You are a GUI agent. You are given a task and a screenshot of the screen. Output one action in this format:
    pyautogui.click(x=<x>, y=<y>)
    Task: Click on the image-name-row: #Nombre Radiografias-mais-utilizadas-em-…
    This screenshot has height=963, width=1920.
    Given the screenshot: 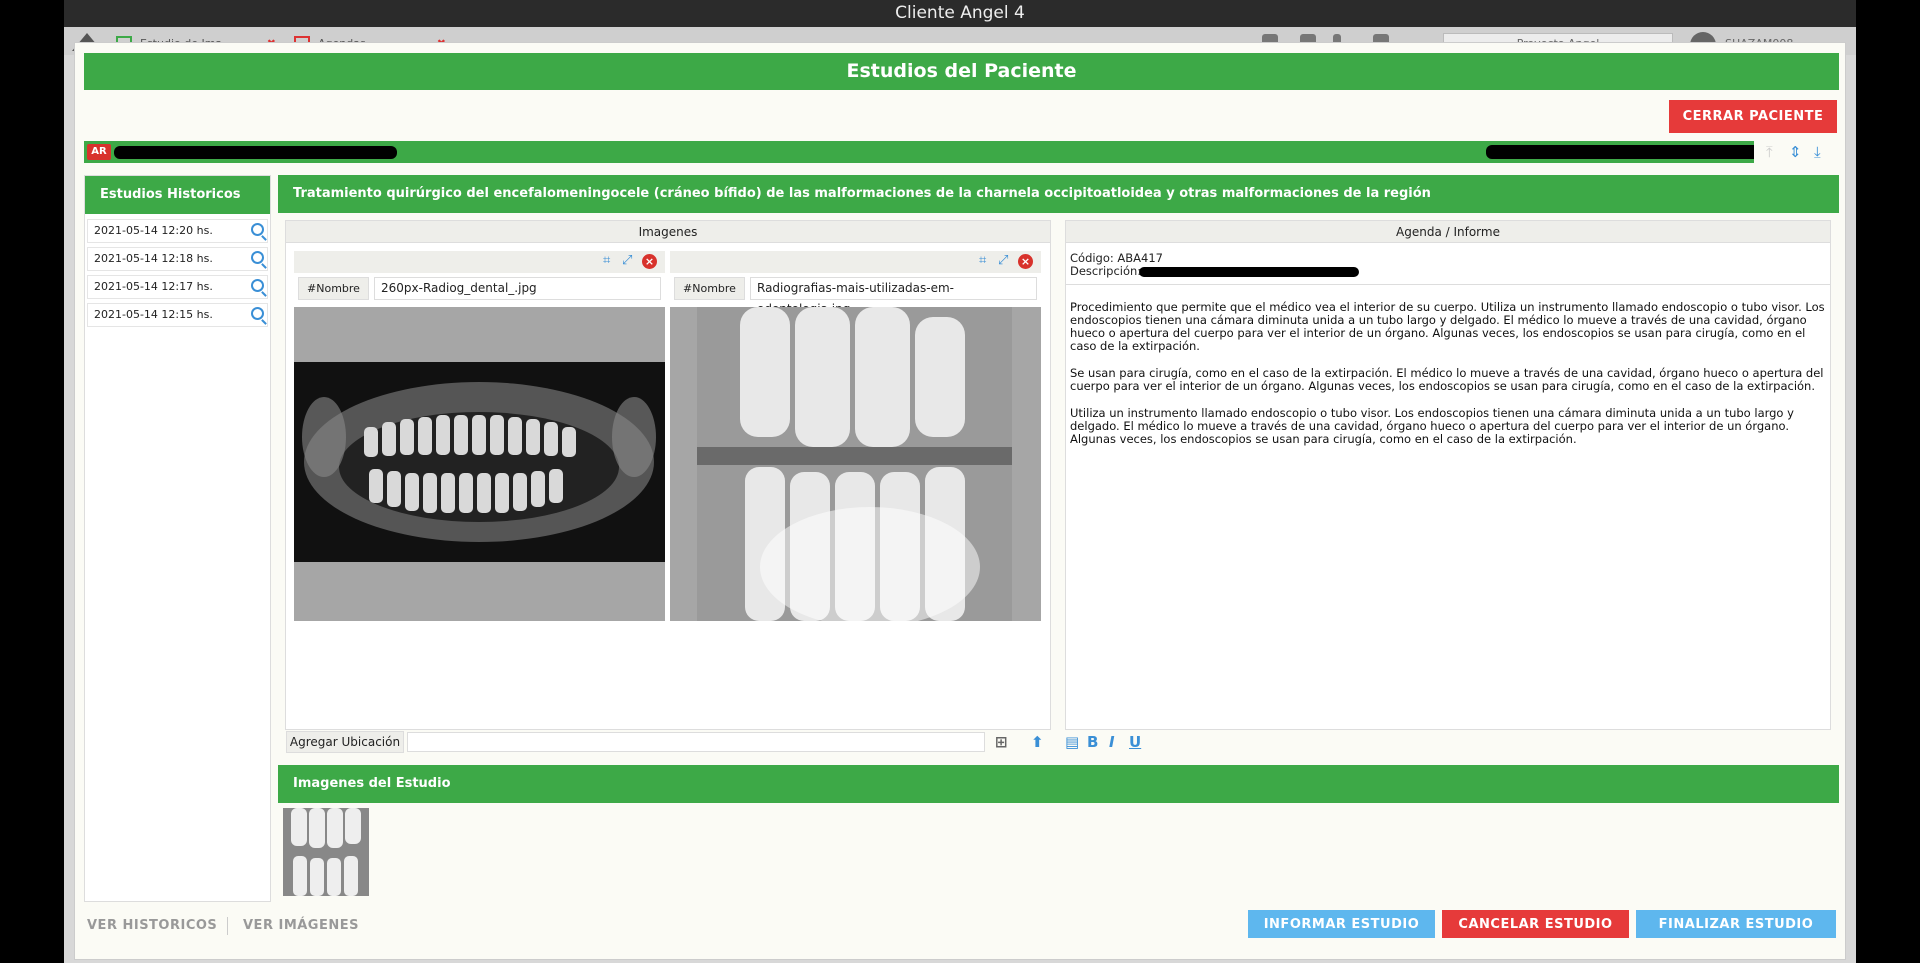 What is the action you would take?
    pyautogui.click(x=855, y=294)
    